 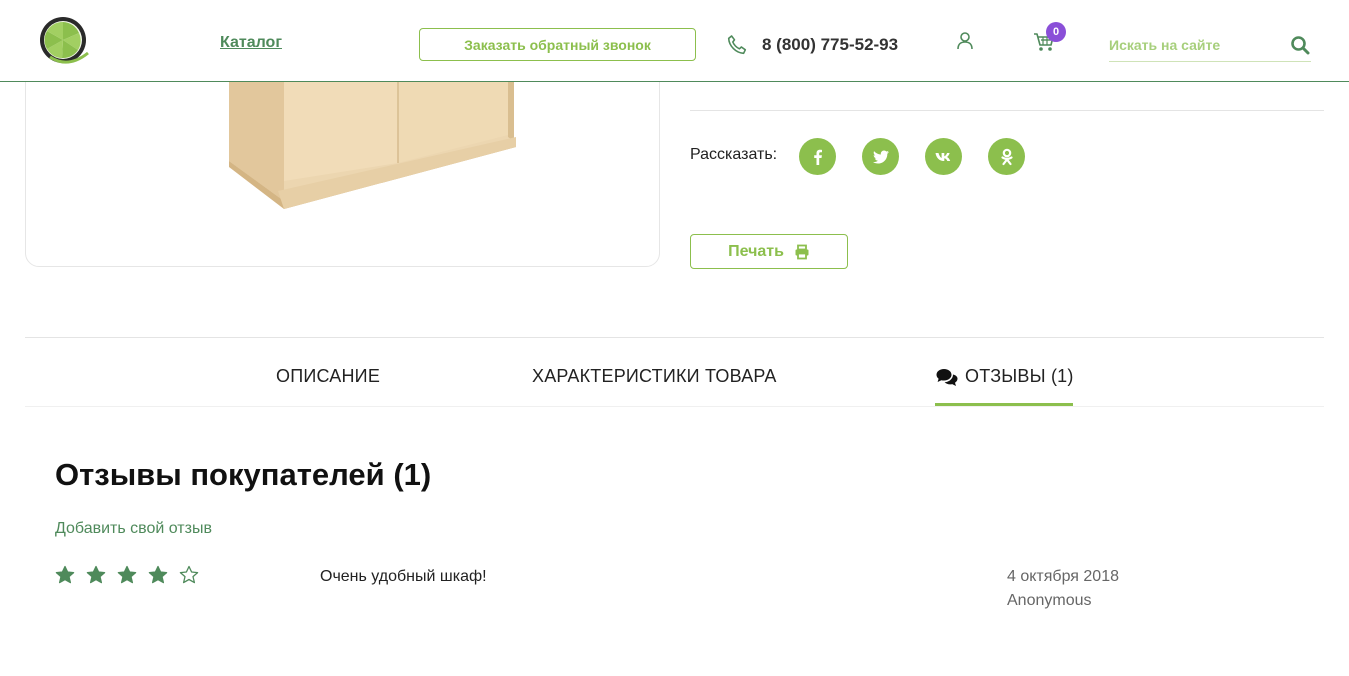 I want to click on reviews-title: Отзывы покупателей (1), so click(x=243, y=474).